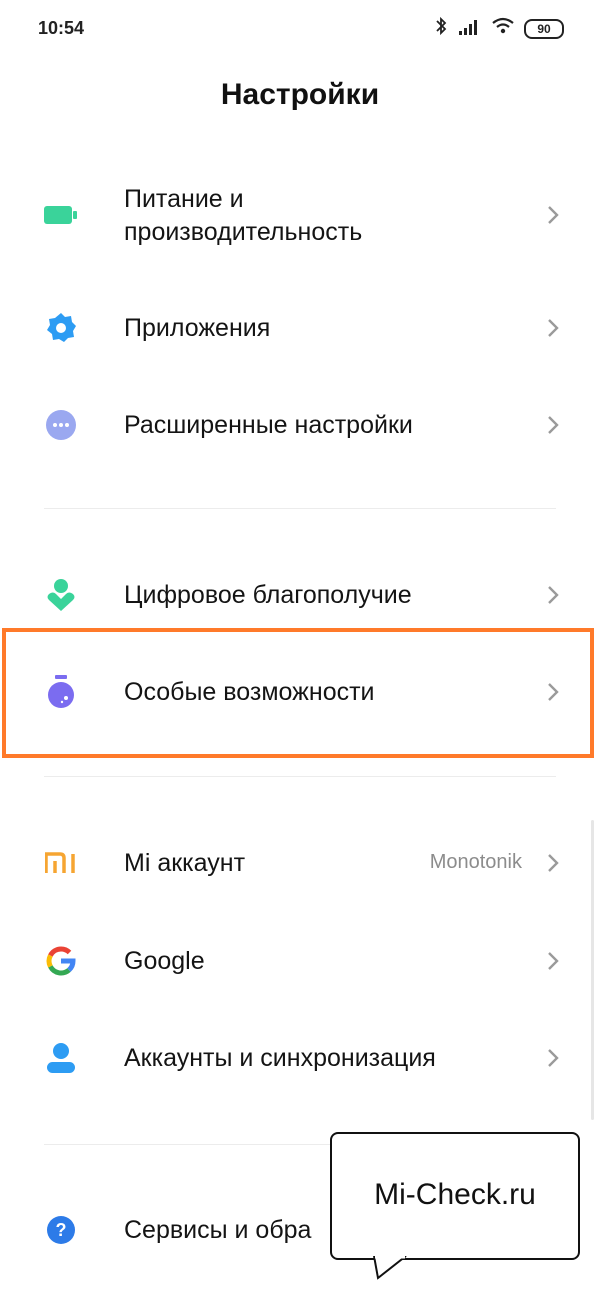 The image size is (600, 1300). I want to click on page-title: Настройки, so click(300, 94).